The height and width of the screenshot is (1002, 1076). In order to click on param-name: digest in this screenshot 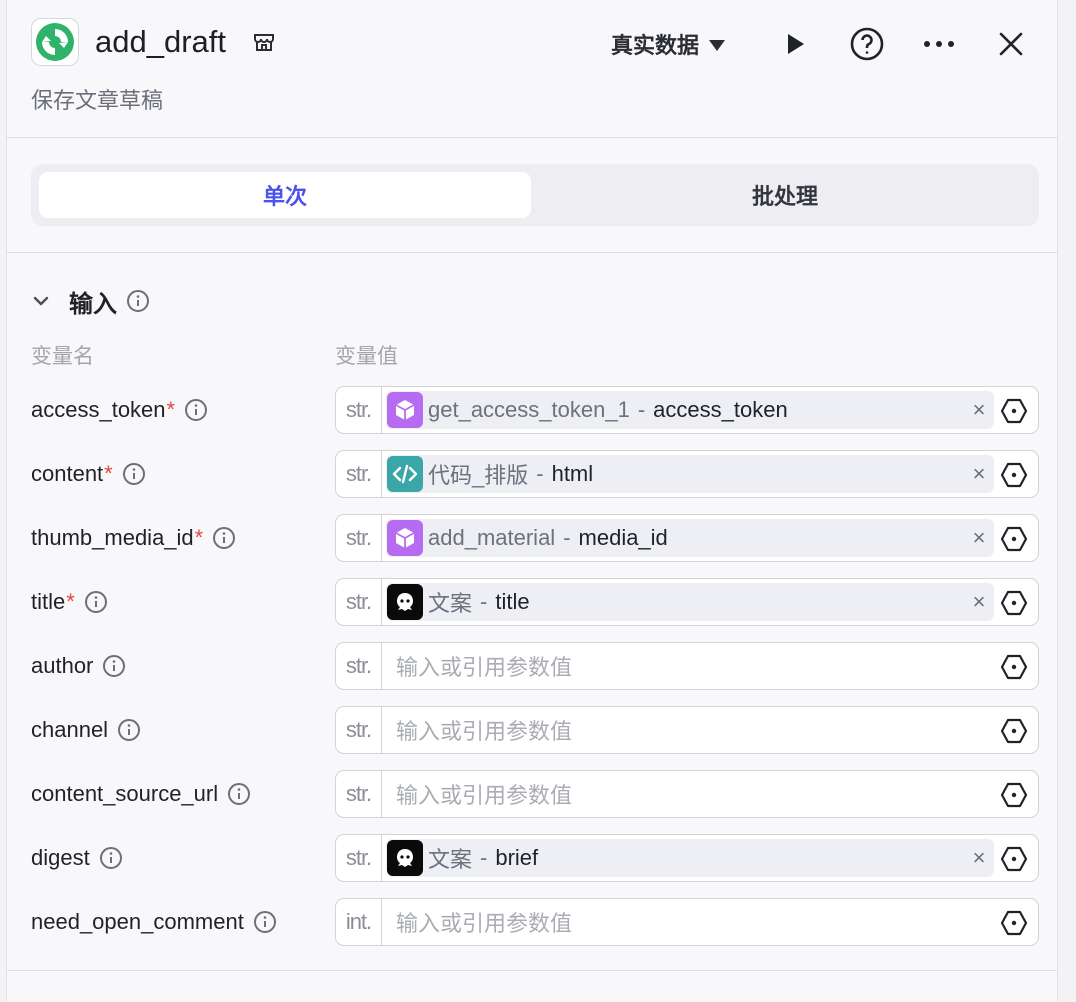, I will do `click(60, 857)`.